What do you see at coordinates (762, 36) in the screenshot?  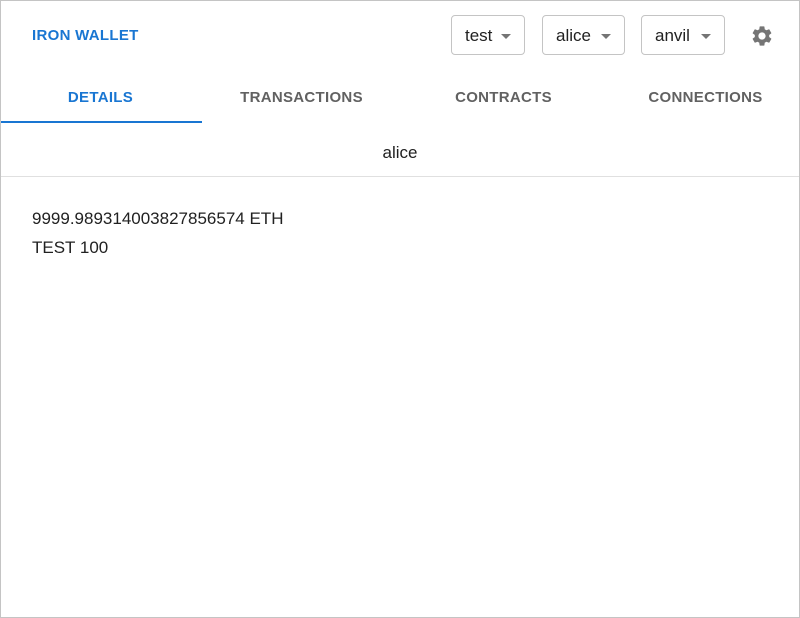 I see `gear-icon` at bounding box center [762, 36].